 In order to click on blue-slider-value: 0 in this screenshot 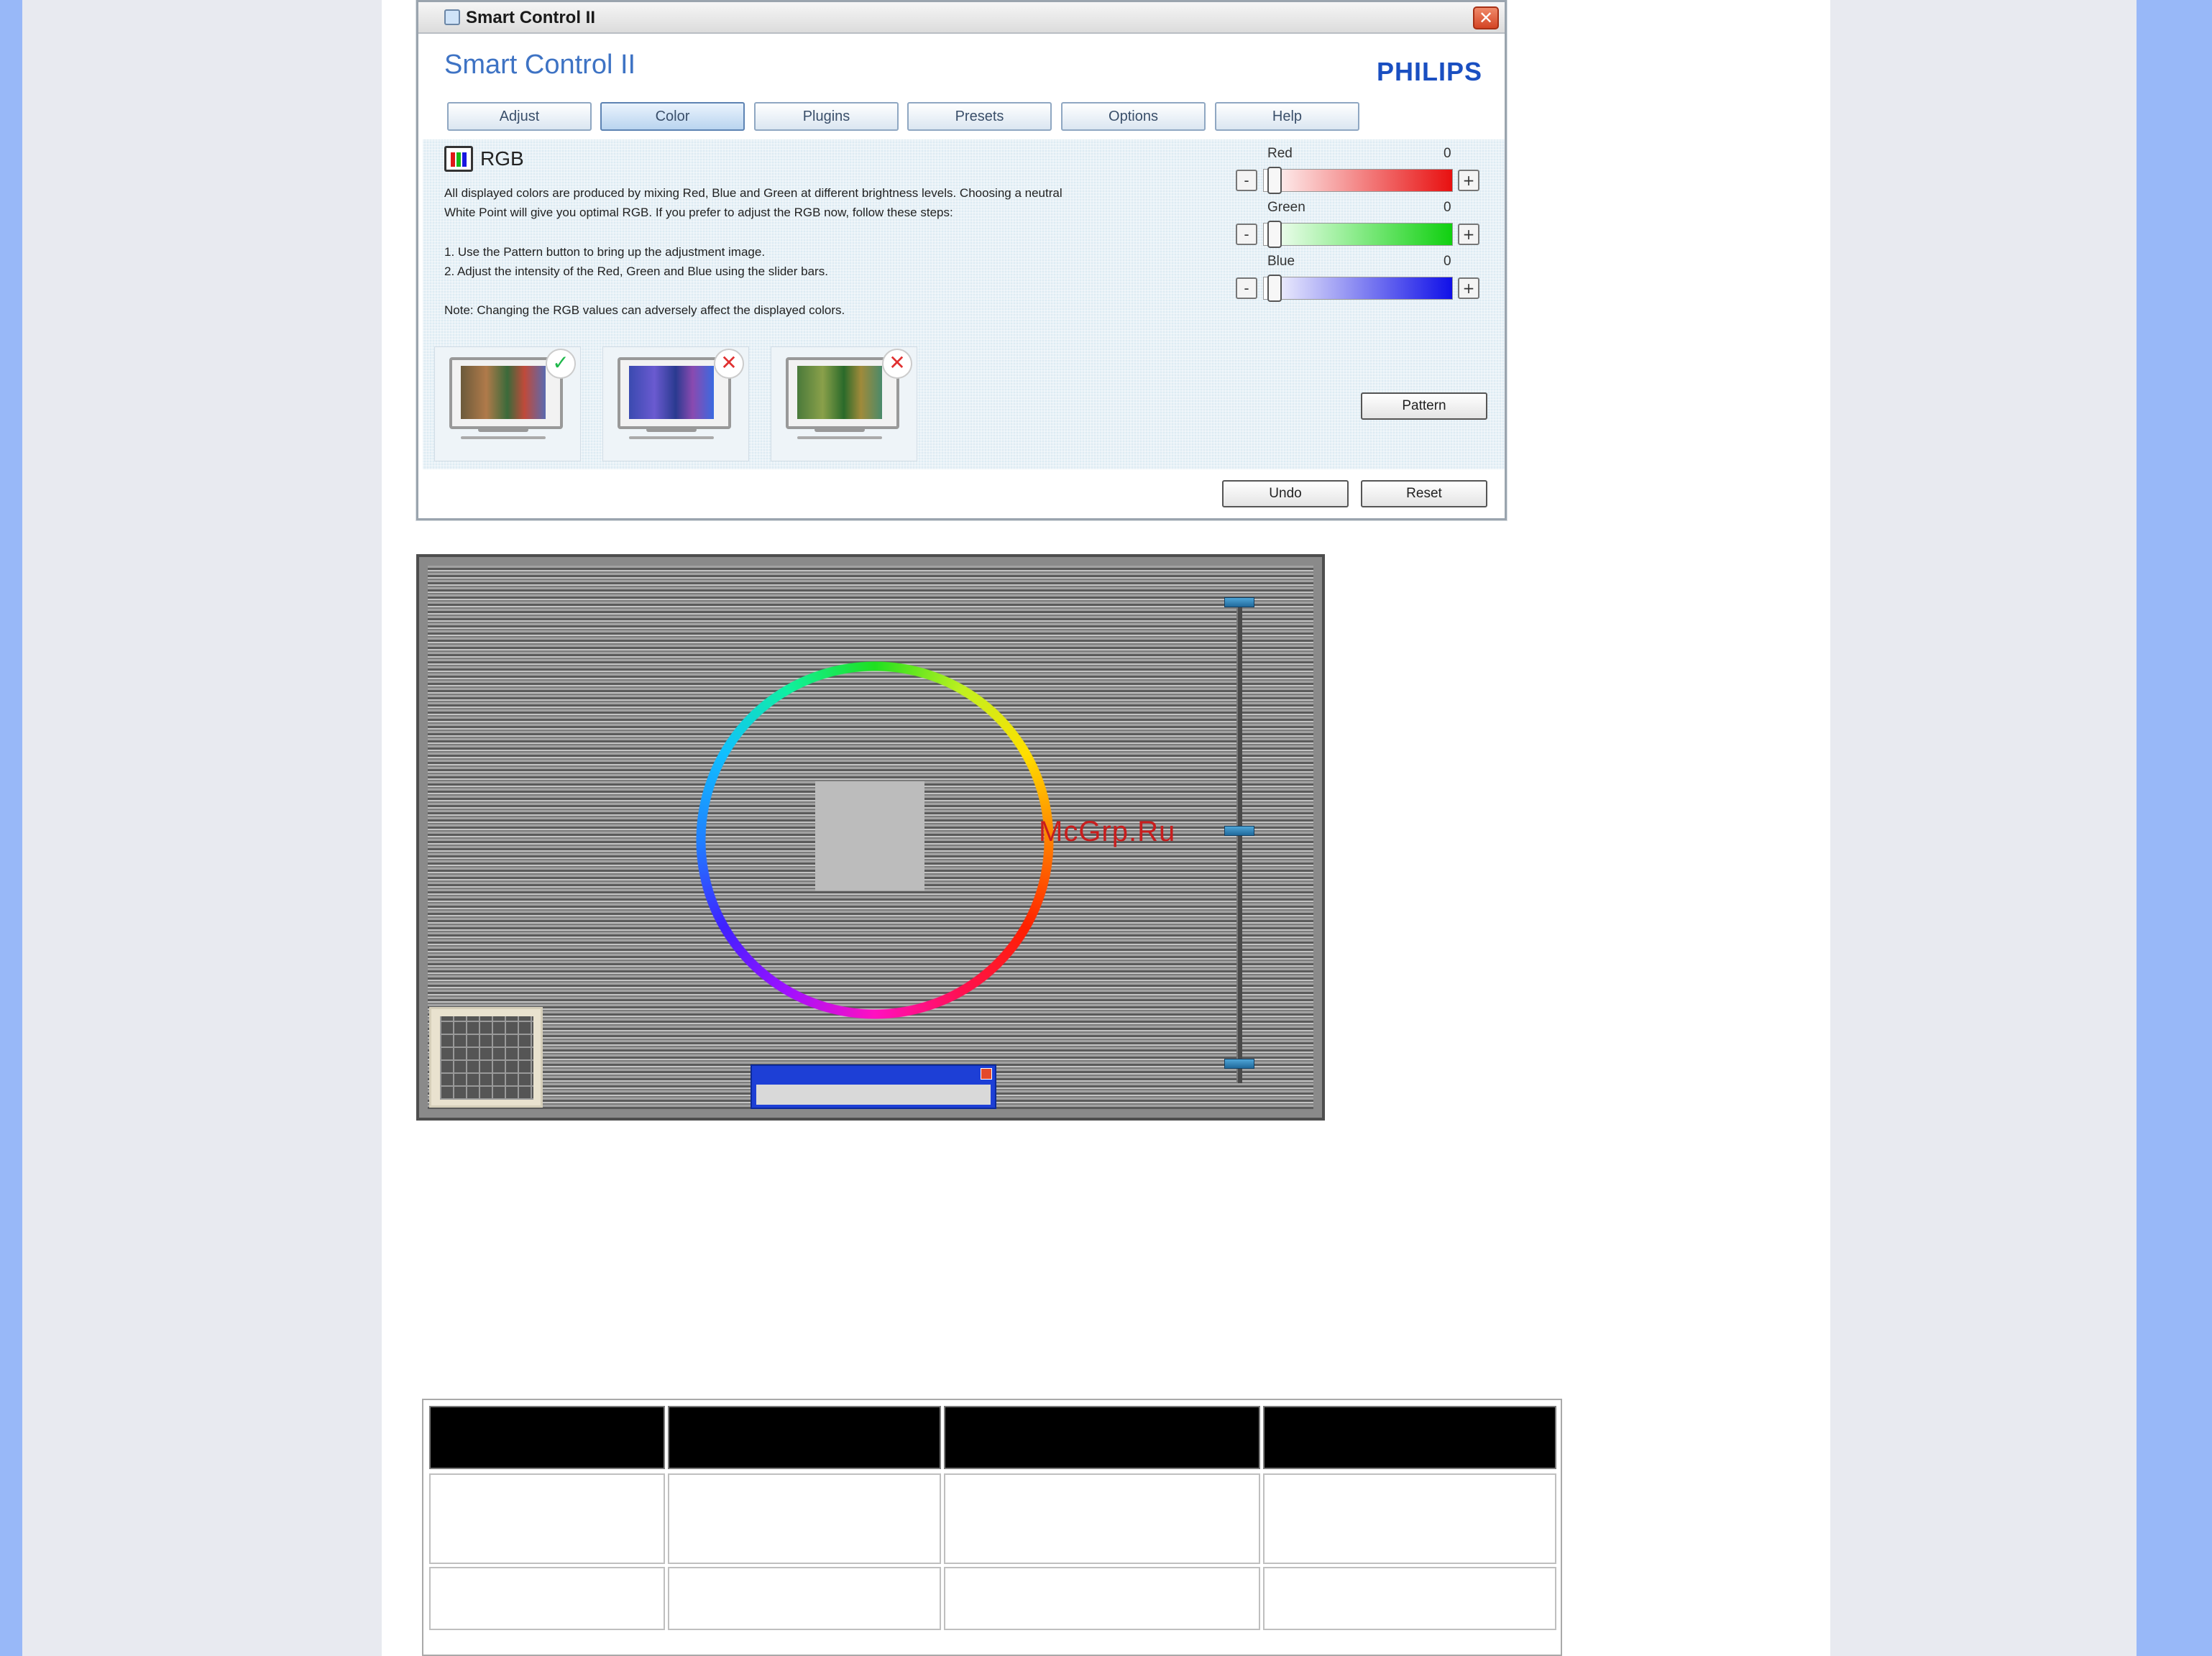, I will do `click(1447, 261)`.